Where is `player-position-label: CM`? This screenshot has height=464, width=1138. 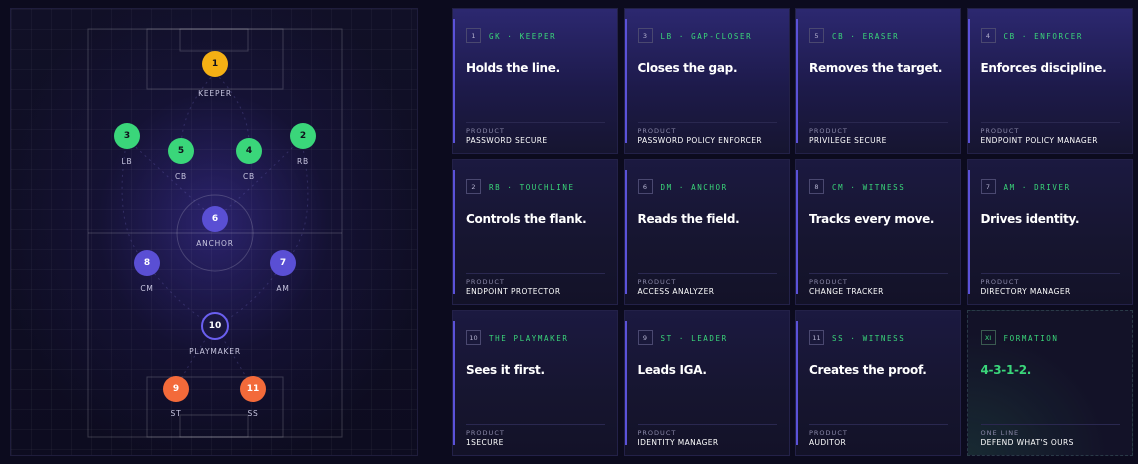
player-position-label: CM is located at coordinates (147, 288).